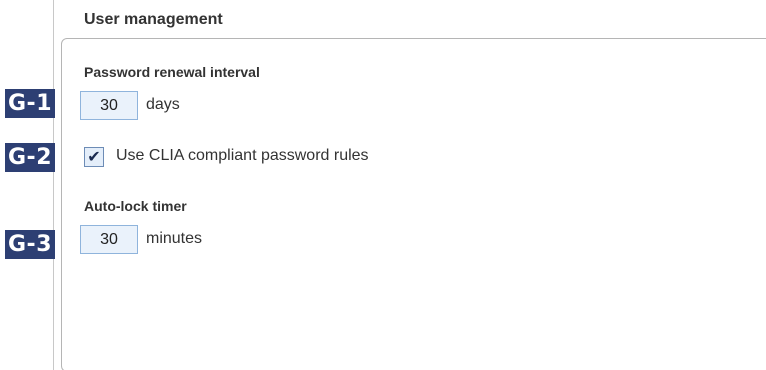 This screenshot has height=370, width=766. Describe the element at coordinates (109, 105) in the screenshot. I see `password-renewal-input: 30` at that location.